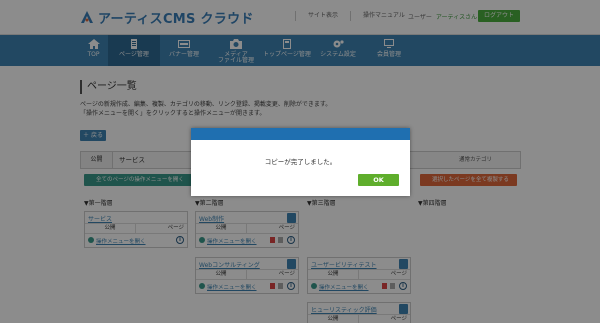  What do you see at coordinates (378, 180) in the screenshot?
I see `ok-button: OK` at bounding box center [378, 180].